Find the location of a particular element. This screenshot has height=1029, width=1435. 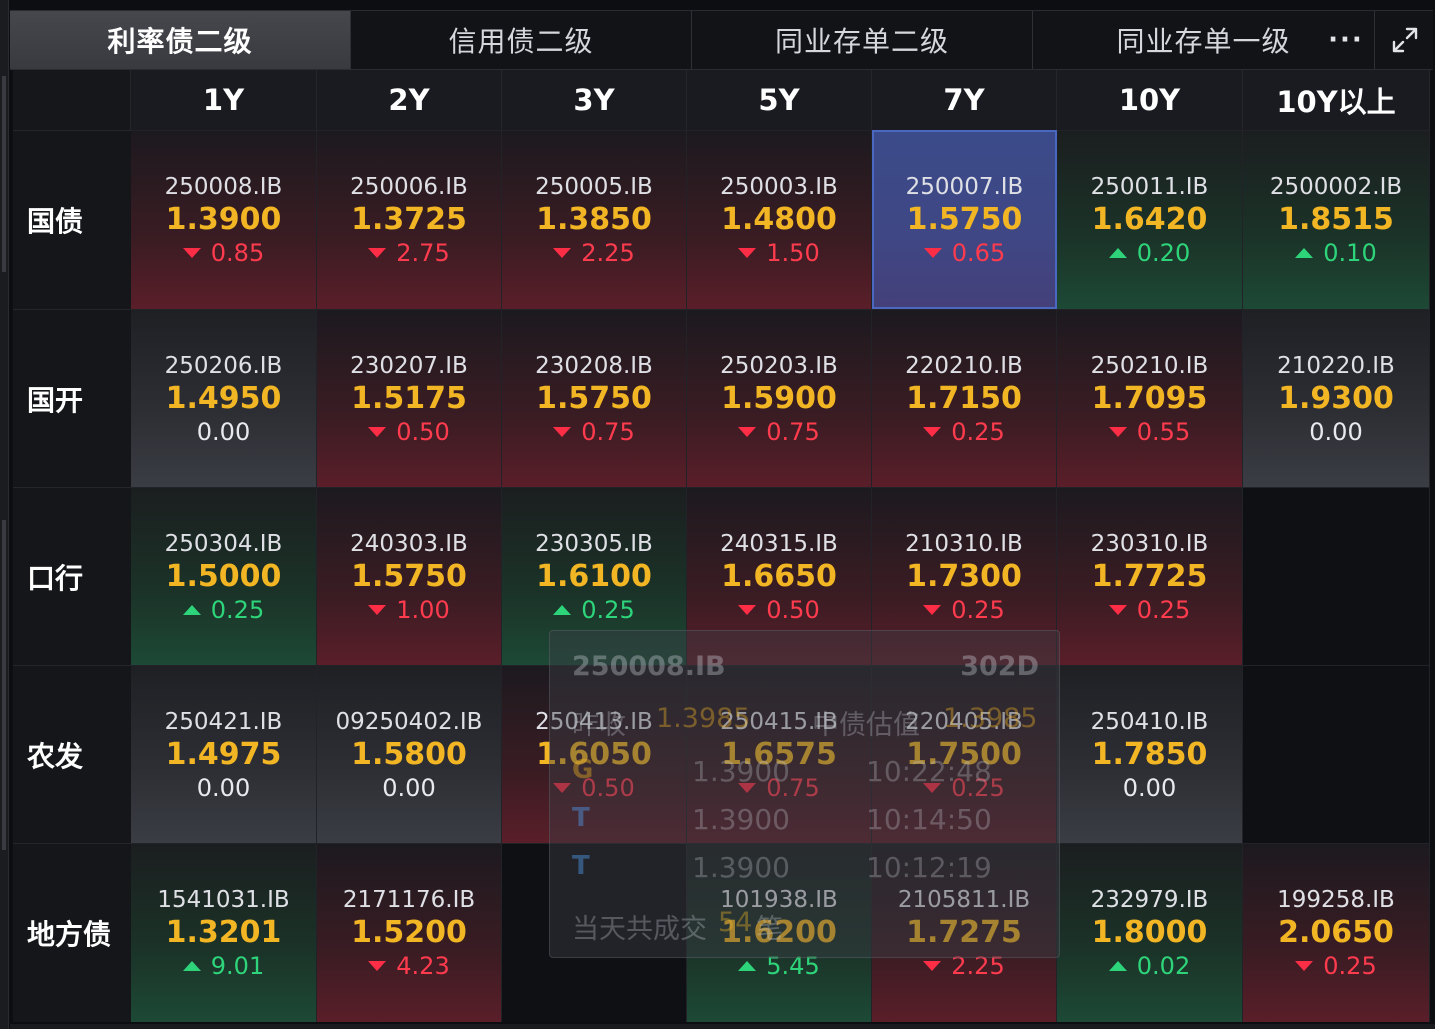

bond-change-value: 1.00 is located at coordinates (423, 609).